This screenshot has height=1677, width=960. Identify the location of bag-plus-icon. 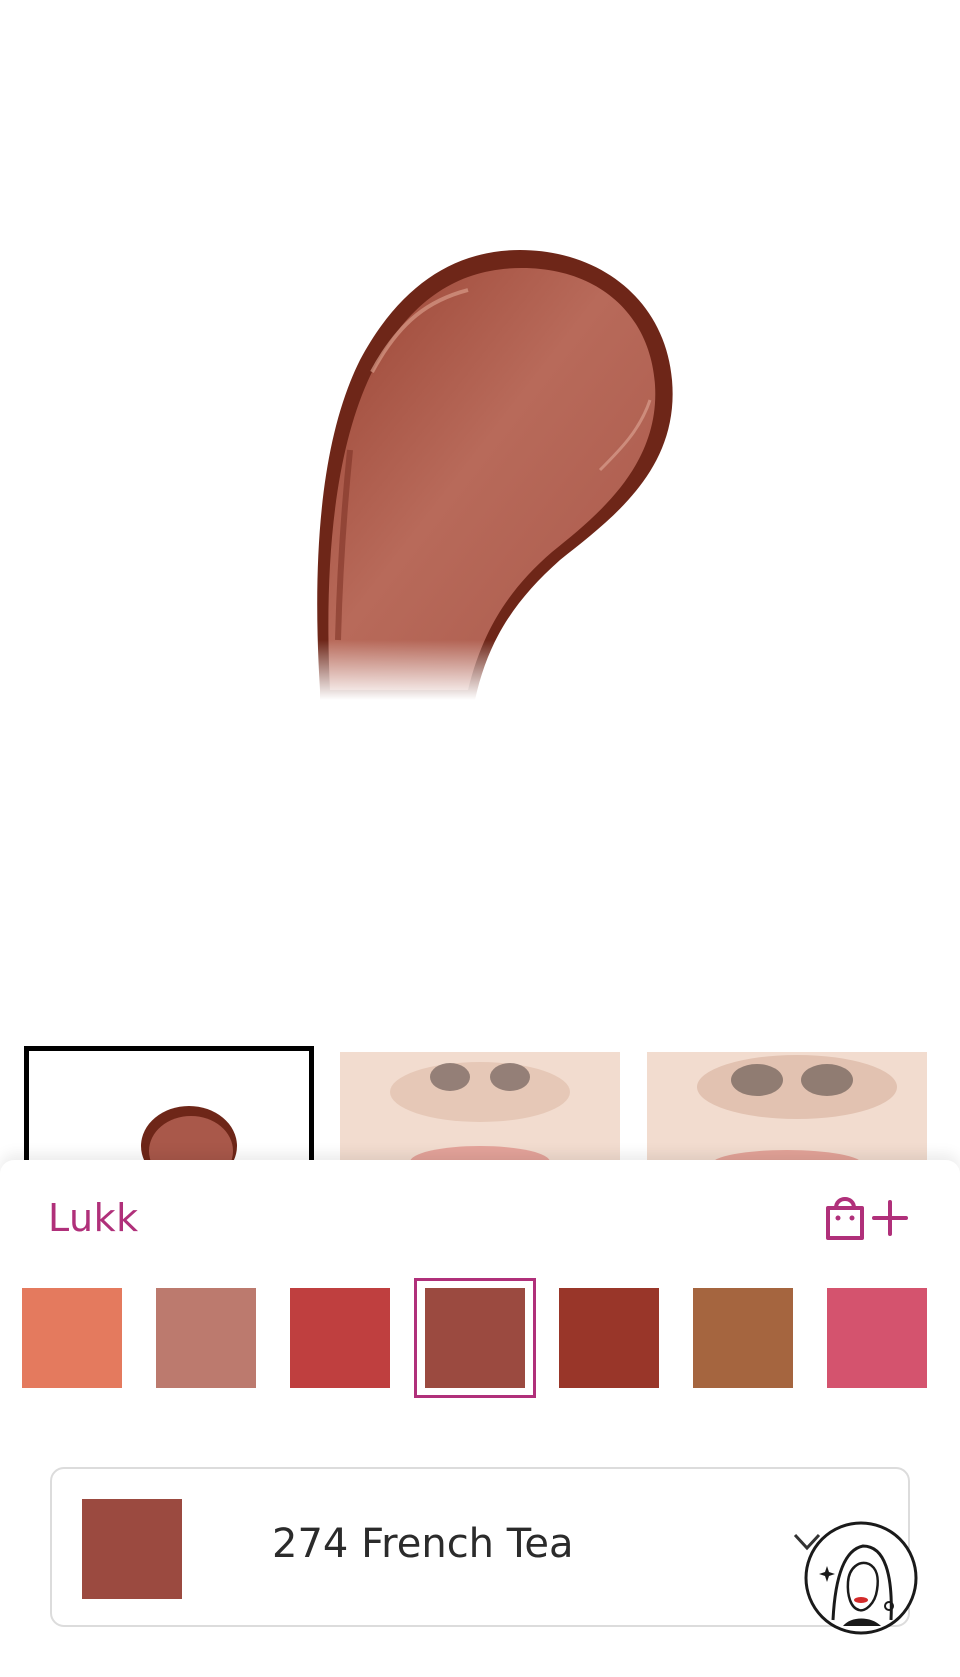
(867, 1218).